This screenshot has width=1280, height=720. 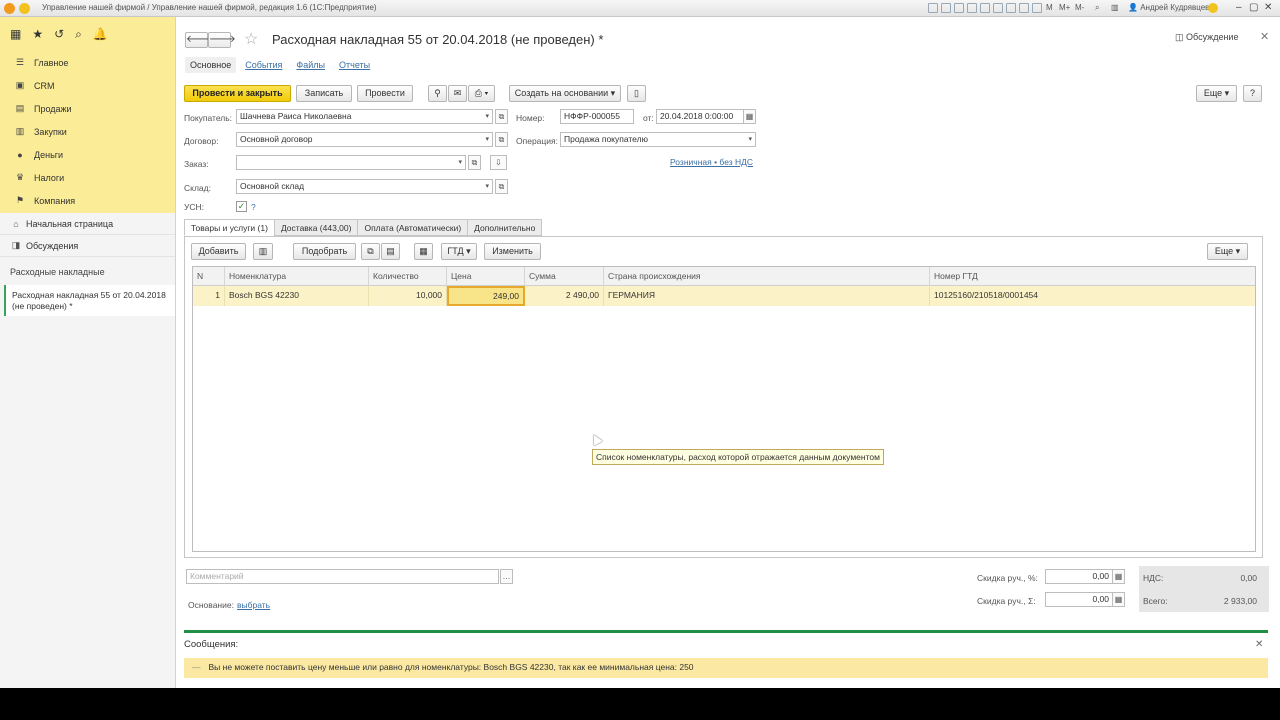 What do you see at coordinates (87, 131) in the screenshot?
I see `sidebar-item-purchases: ▥ Закупки` at bounding box center [87, 131].